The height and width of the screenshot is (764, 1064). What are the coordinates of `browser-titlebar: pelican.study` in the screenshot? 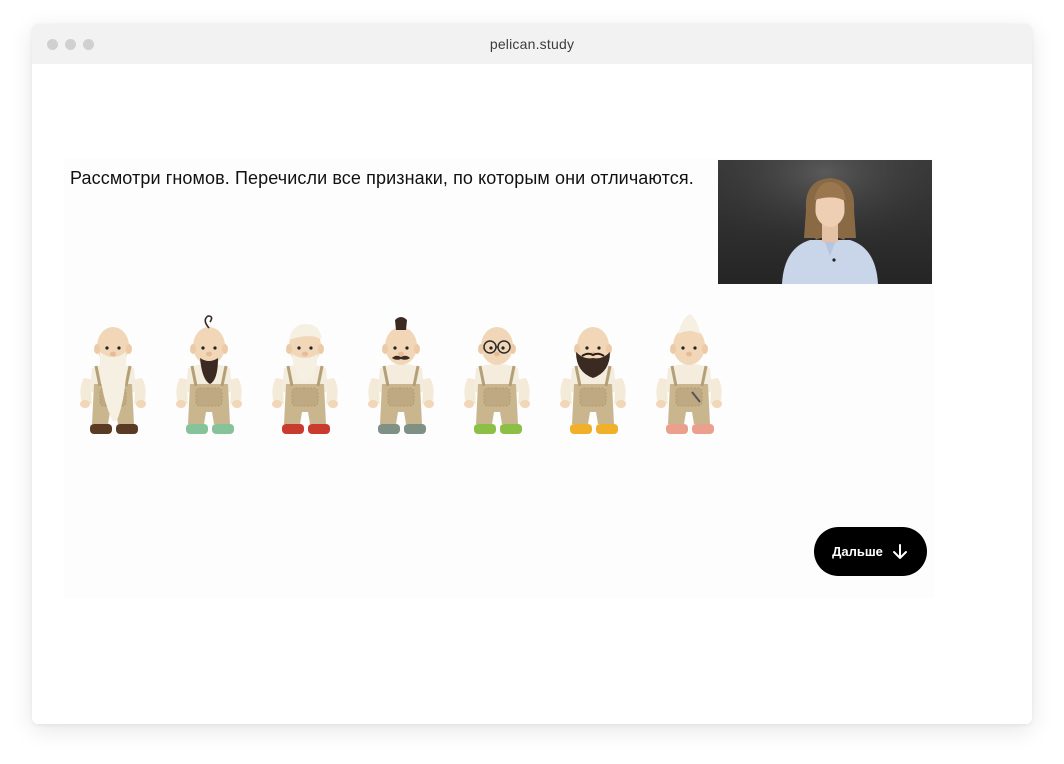 It's located at (532, 44).